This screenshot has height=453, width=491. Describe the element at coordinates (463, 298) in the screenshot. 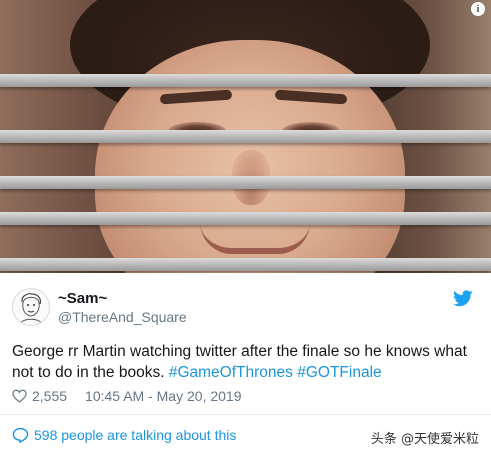

I see `bird-icon` at that location.